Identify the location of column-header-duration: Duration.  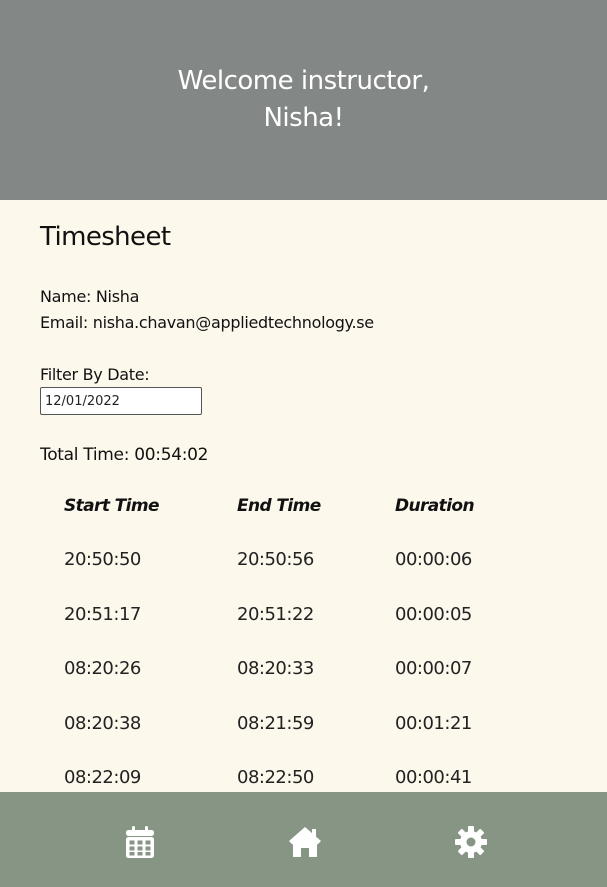
(435, 506).